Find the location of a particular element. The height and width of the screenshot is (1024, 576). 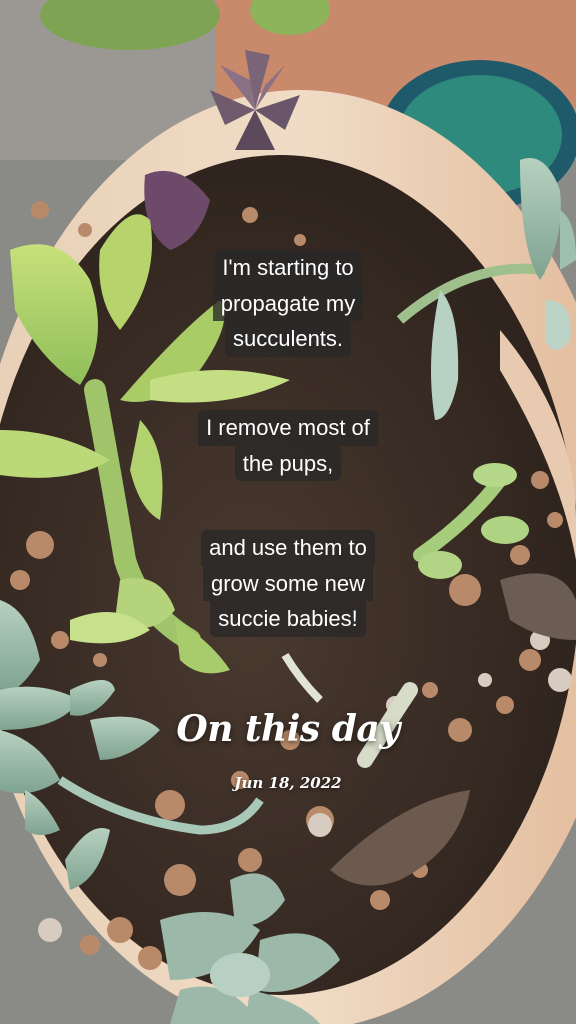

caption-line: the pups, is located at coordinates (288, 463).